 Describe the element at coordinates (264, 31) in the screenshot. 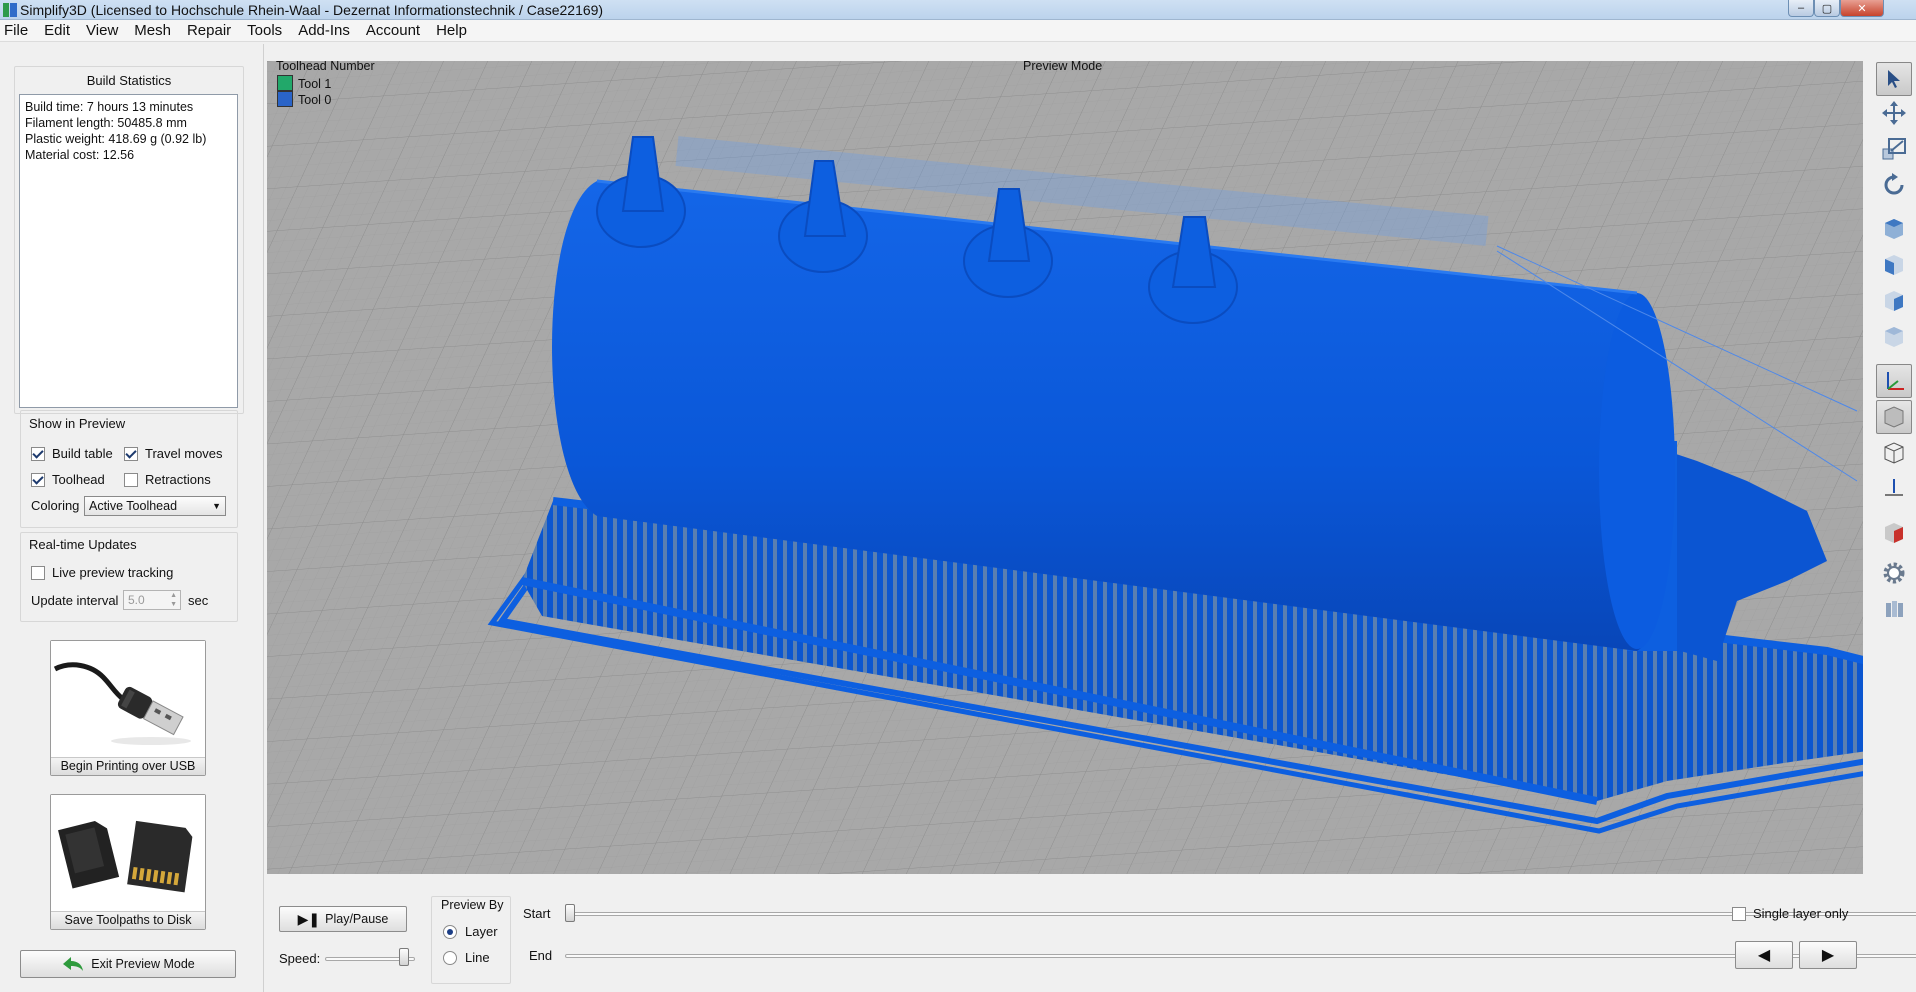

I see `menu-tools: Tools` at that location.